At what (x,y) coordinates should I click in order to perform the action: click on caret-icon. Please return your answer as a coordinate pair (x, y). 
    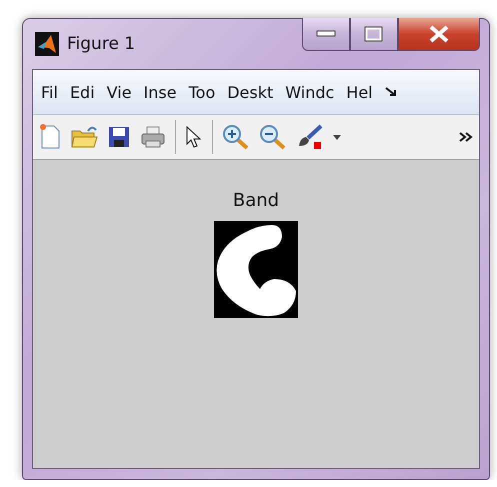
    Looking at the image, I should click on (337, 137).